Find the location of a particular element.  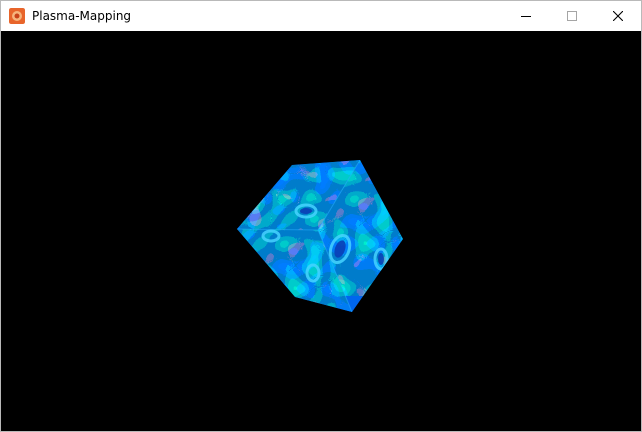

maximize-button is located at coordinates (572, 16).